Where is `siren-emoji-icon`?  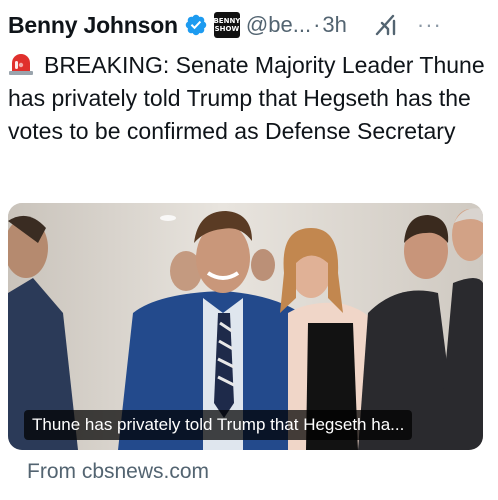 siren-emoji-icon is located at coordinates (21, 64).